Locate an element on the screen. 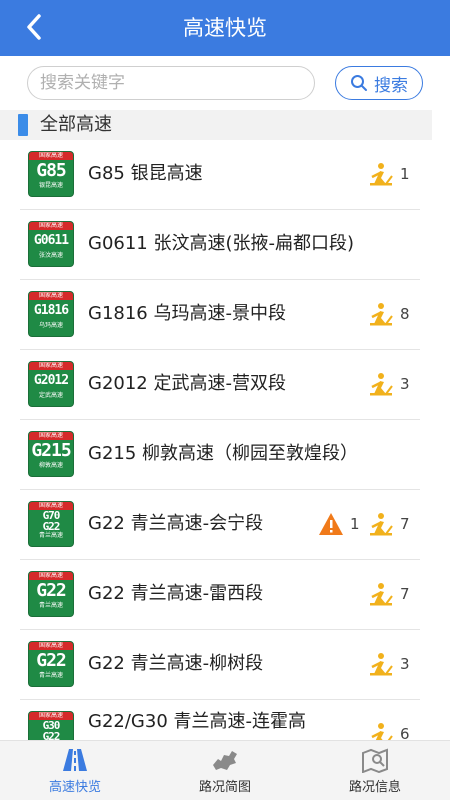 The height and width of the screenshot is (800, 450). highway-row: 国家高速 G30 G22 G22/G30 青兰高速-连霍高 6 is located at coordinates (225, 720).